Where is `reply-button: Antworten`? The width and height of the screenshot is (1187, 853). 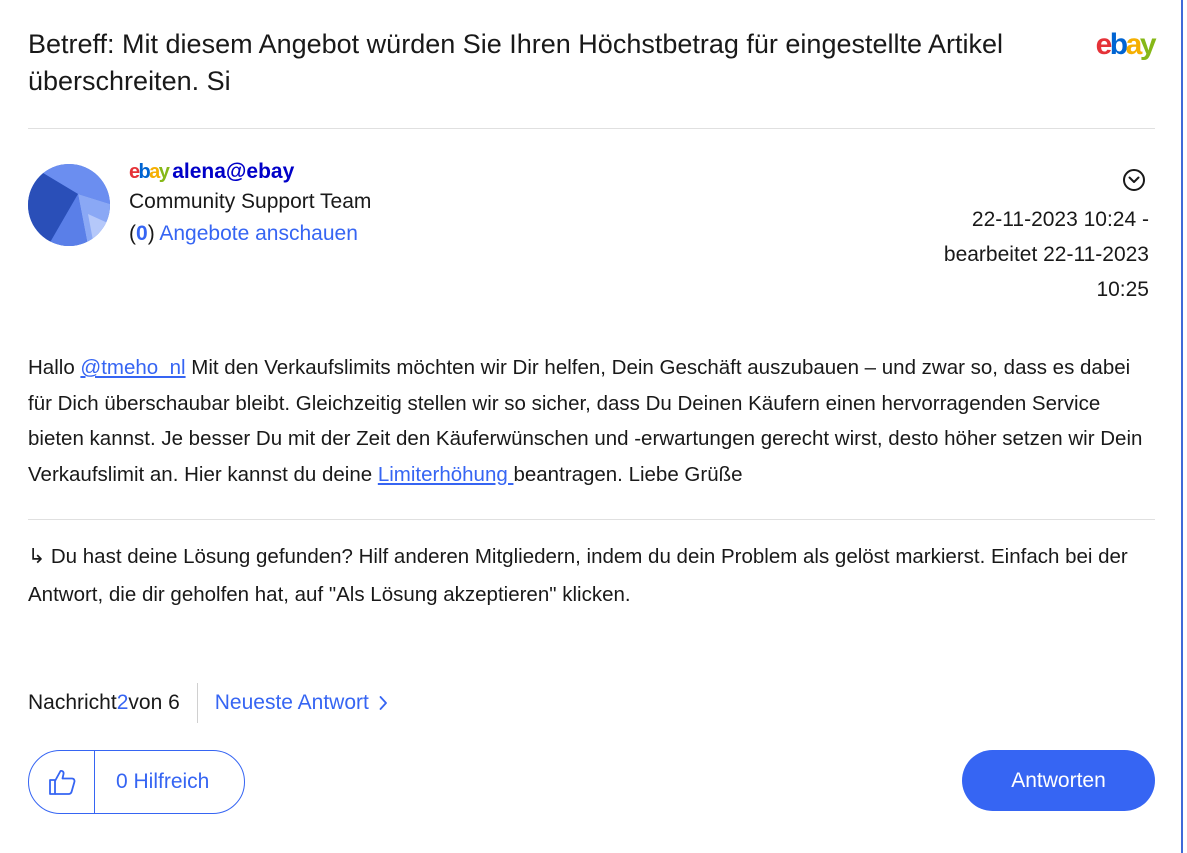
reply-button: Antworten is located at coordinates (1058, 780).